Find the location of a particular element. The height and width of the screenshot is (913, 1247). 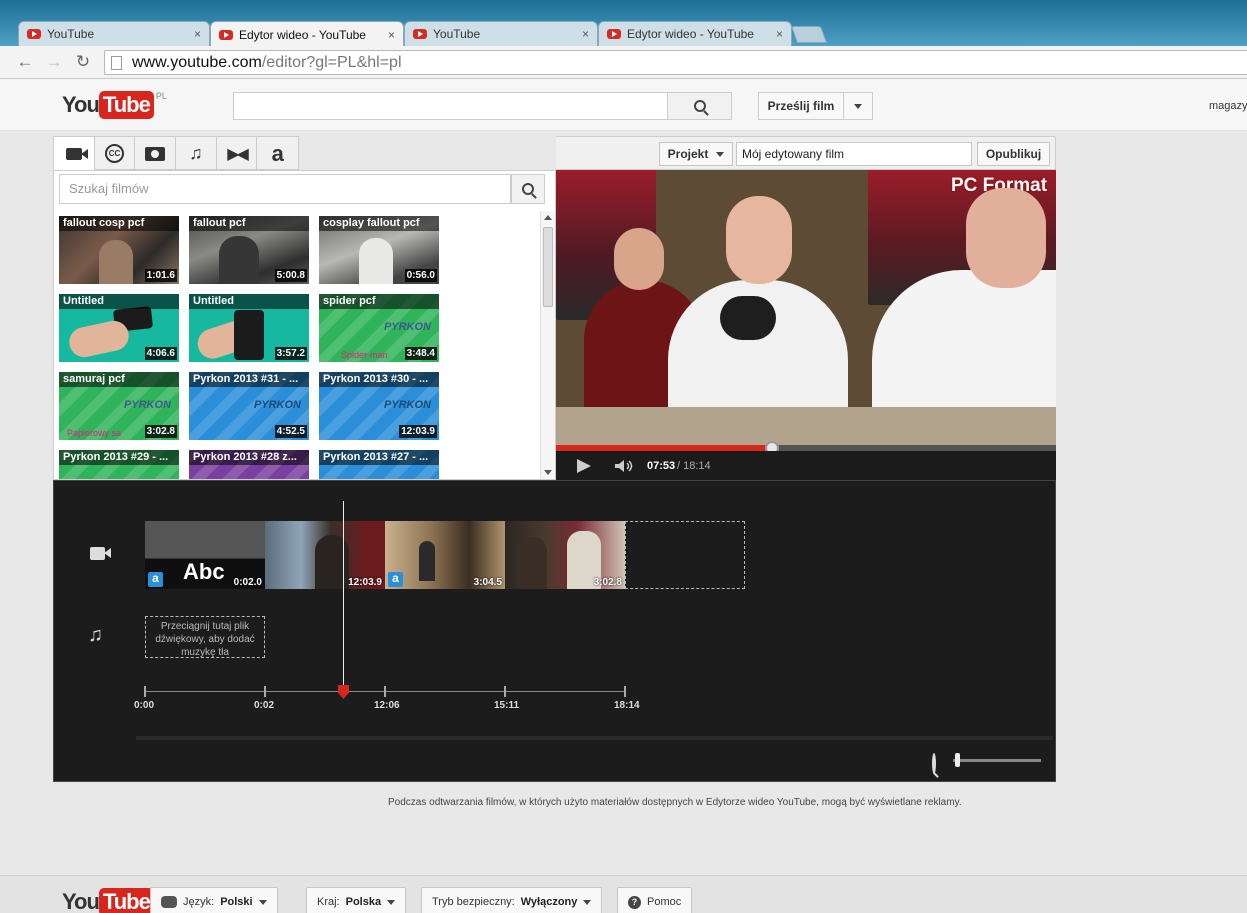

upload-button: Prześlij film is located at coordinates (801, 106).